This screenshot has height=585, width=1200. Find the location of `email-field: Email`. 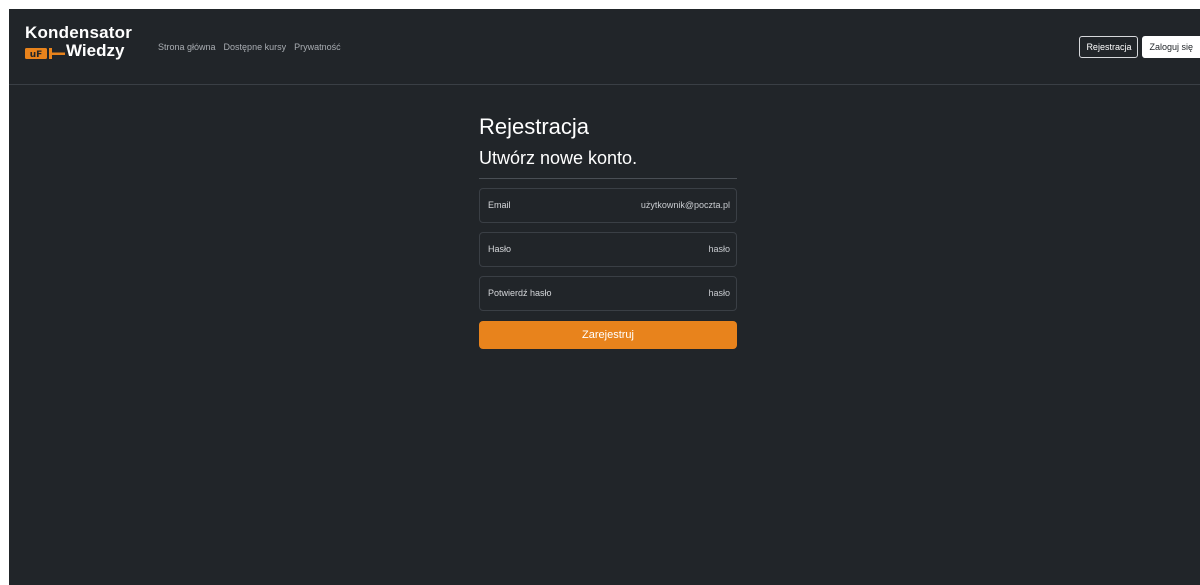

email-field: Email is located at coordinates (608, 205).